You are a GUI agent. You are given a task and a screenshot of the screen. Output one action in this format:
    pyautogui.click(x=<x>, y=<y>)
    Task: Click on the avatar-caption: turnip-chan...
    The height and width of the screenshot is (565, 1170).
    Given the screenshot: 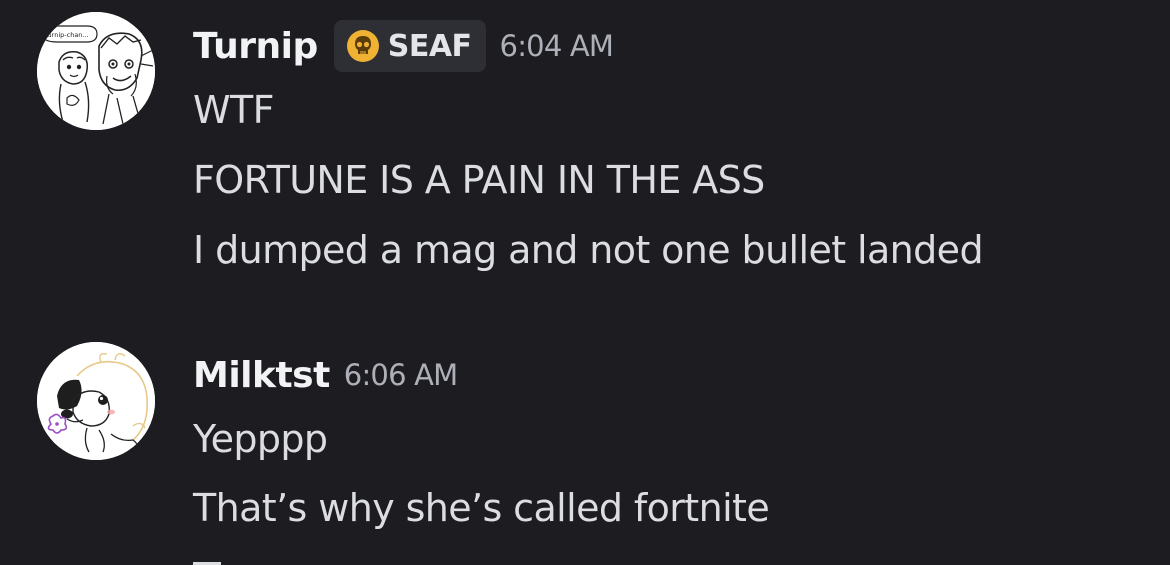 What is the action you would take?
    pyautogui.click(x=67, y=35)
    